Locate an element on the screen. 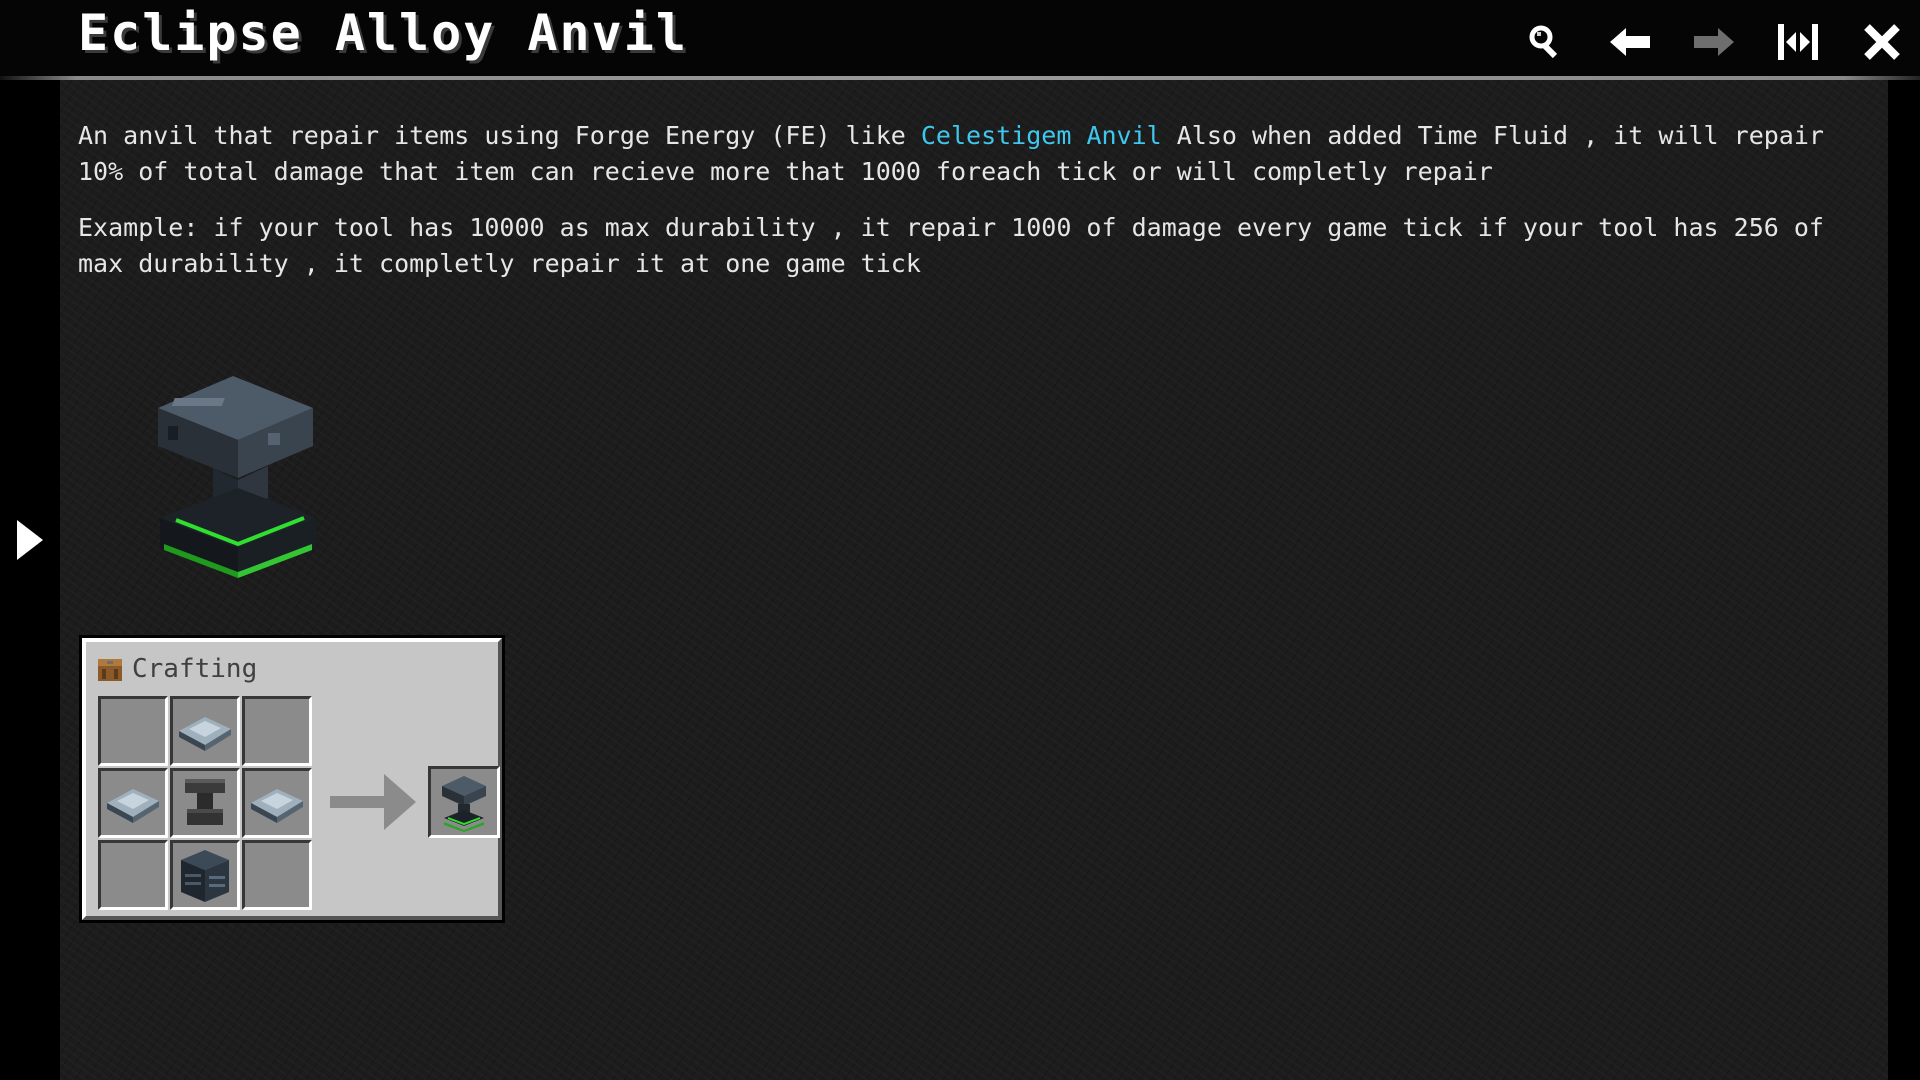 The width and height of the screenshot is (1920, 1080). crafting-header: Crafting is located at coordinates (176, 669).